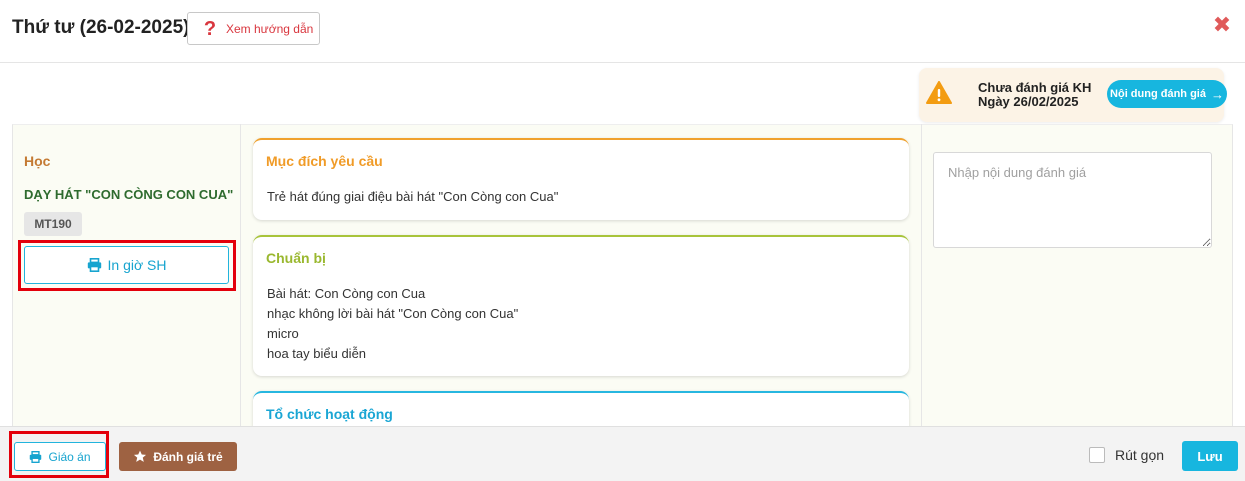 This screenshot has width=1245, height=481. I want to click on warning-icon, so click(939, 92).